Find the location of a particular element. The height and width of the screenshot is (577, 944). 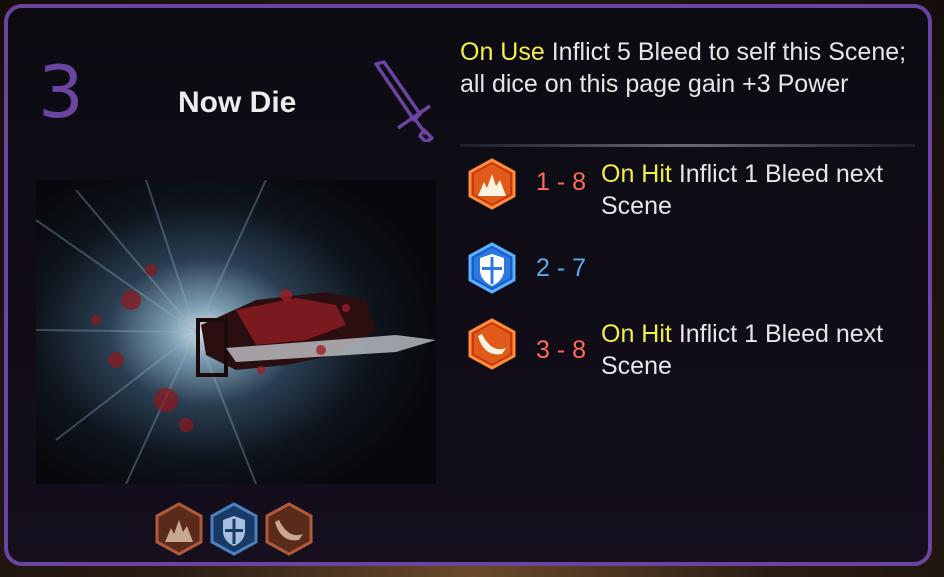

die-row-1: 1 - 8 On Hit Inflict 1 Bleed next Scene is located at coordinates (696, 190).